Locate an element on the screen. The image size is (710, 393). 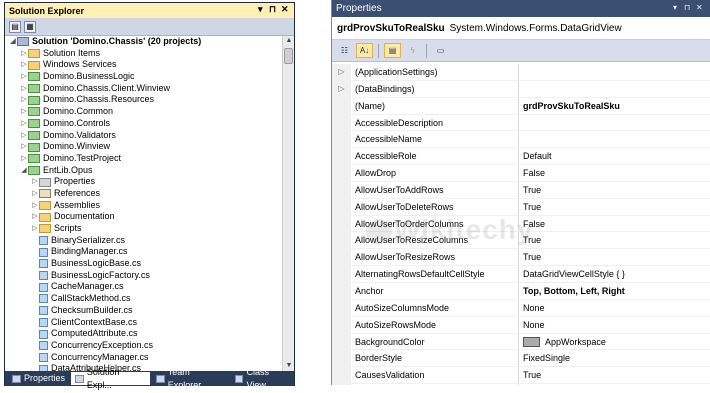
property-name: AllowUserToResizeRows is located at coordinates (435, 257).